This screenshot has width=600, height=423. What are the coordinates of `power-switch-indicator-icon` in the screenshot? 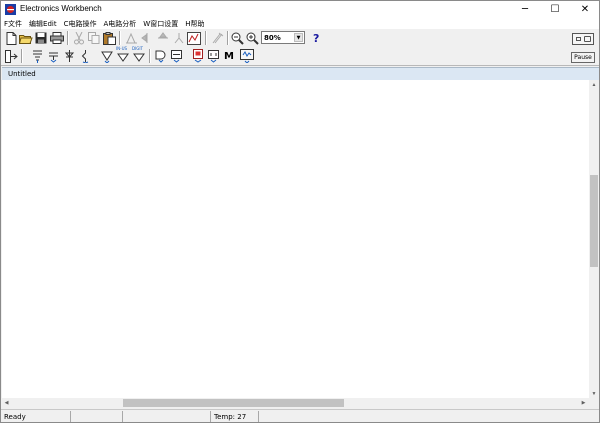 It's located at (587, 39).